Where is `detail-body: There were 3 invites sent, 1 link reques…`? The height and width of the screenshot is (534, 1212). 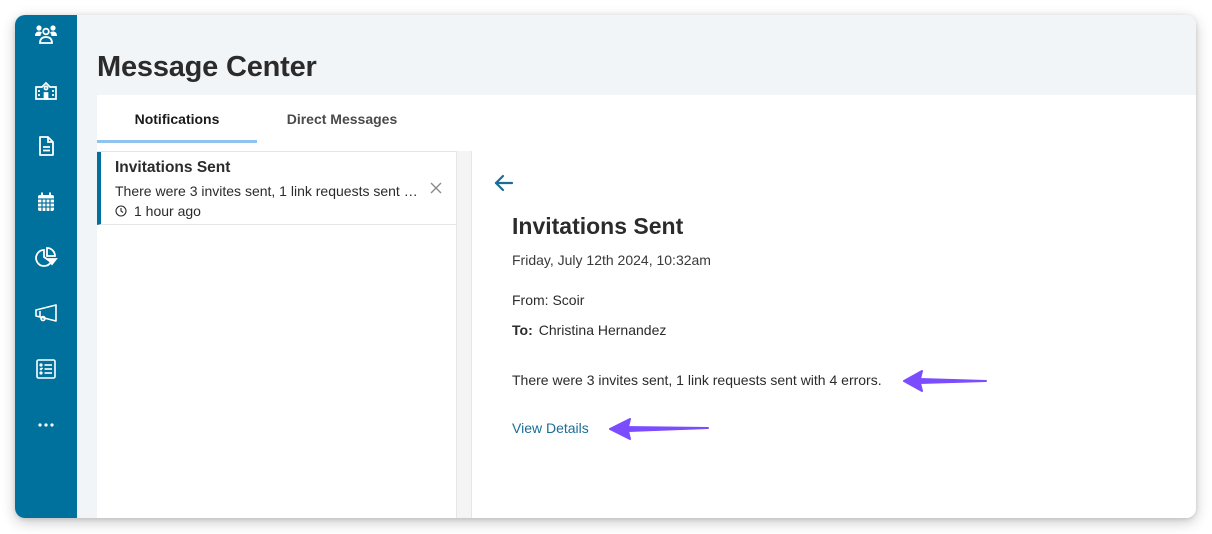 detail-body: There were 3 invites sent, 1 link reques… is located at coordinates (697, 380).